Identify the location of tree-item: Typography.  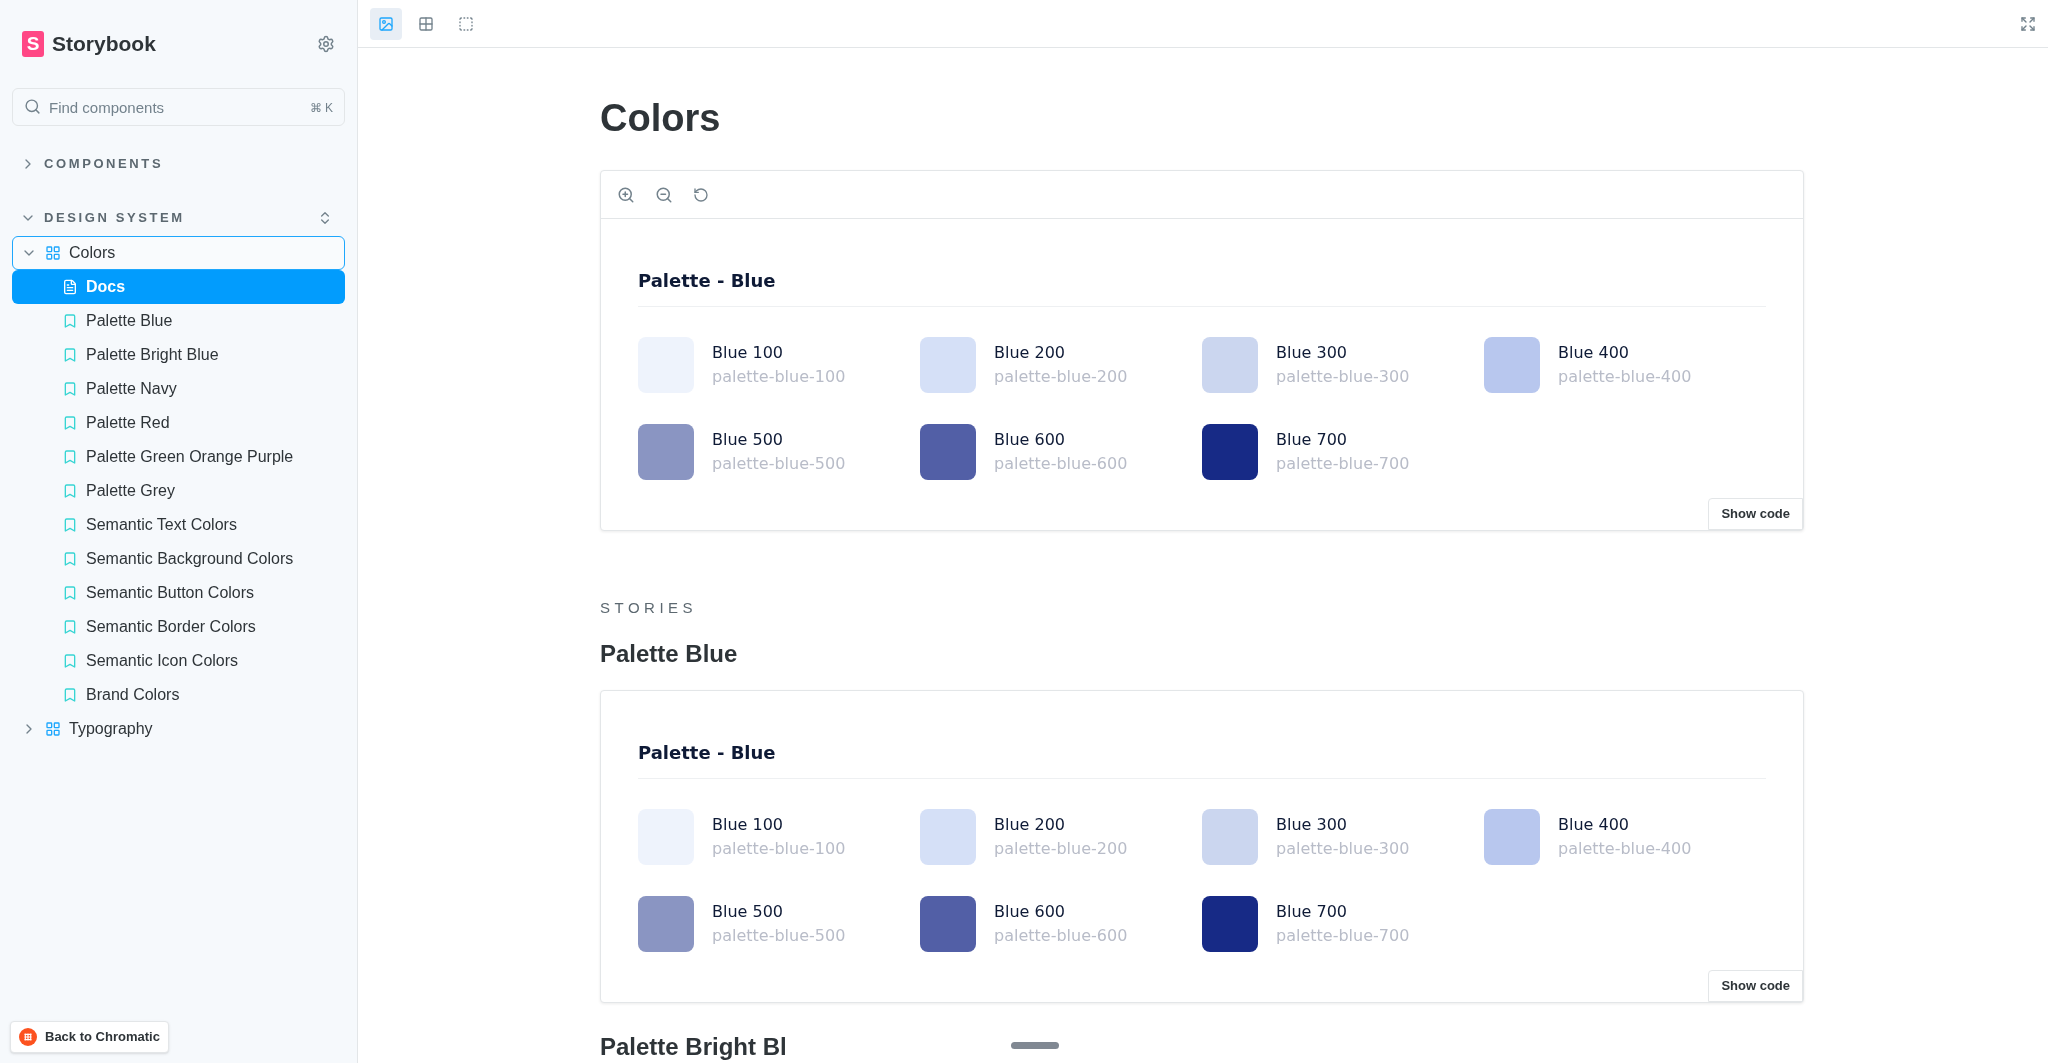
(178, 729).